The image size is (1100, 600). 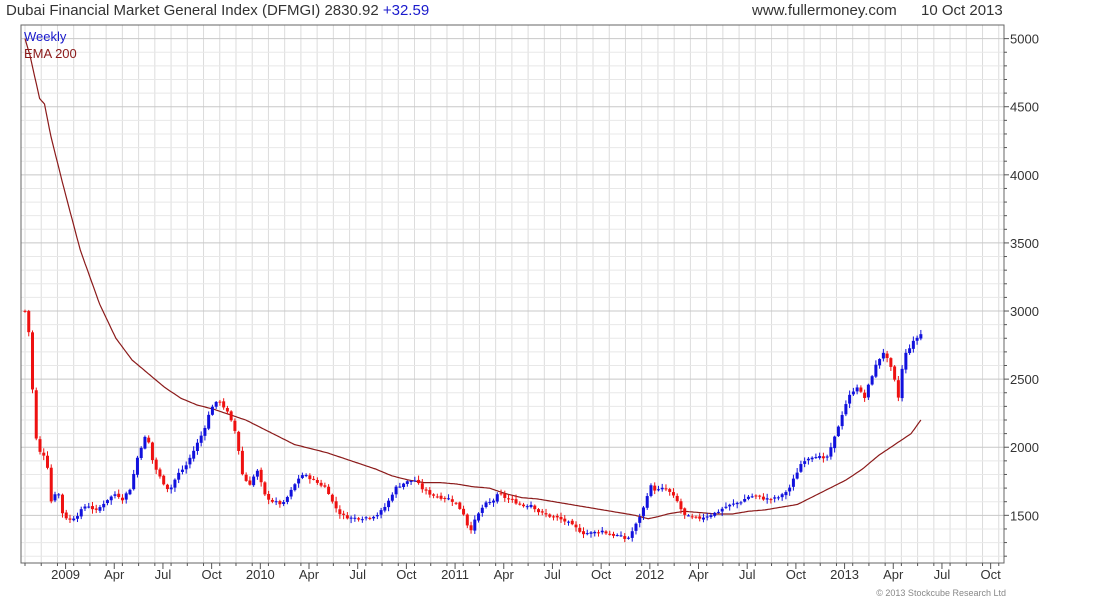 What do you see at coordinates (1024, 107) in the screenshot?
I see `y-tick-label: 4500` at bounding box center [1024, 107].